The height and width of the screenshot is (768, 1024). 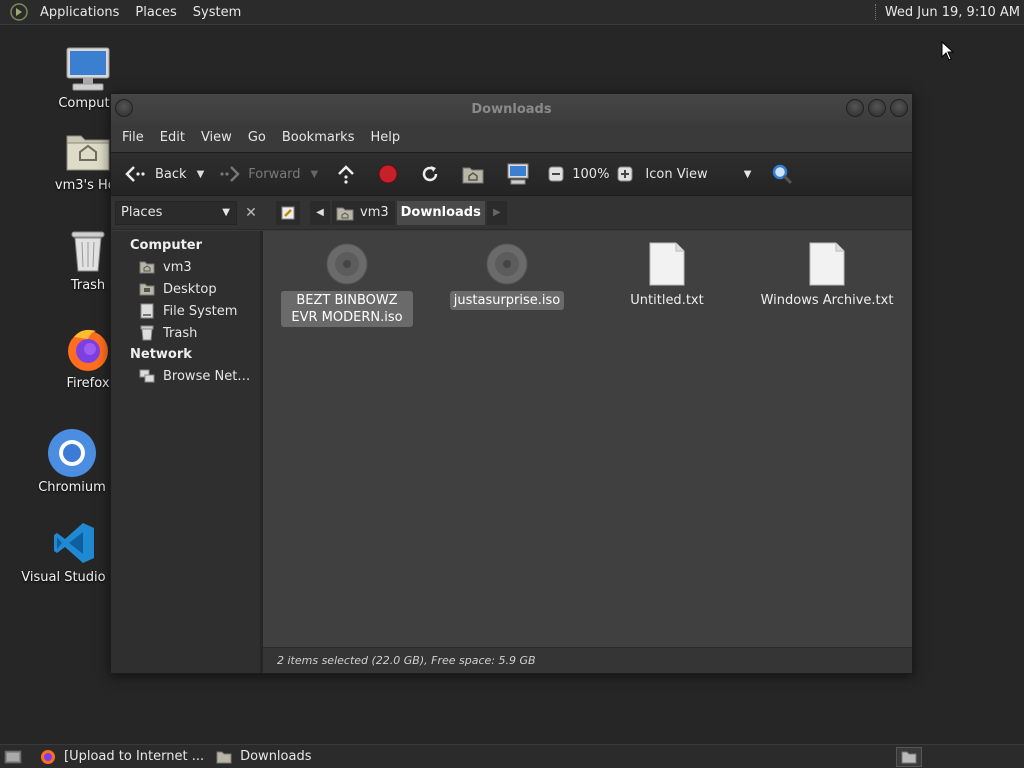 I want to click on pencil-icon, so click(x=288, y=212).